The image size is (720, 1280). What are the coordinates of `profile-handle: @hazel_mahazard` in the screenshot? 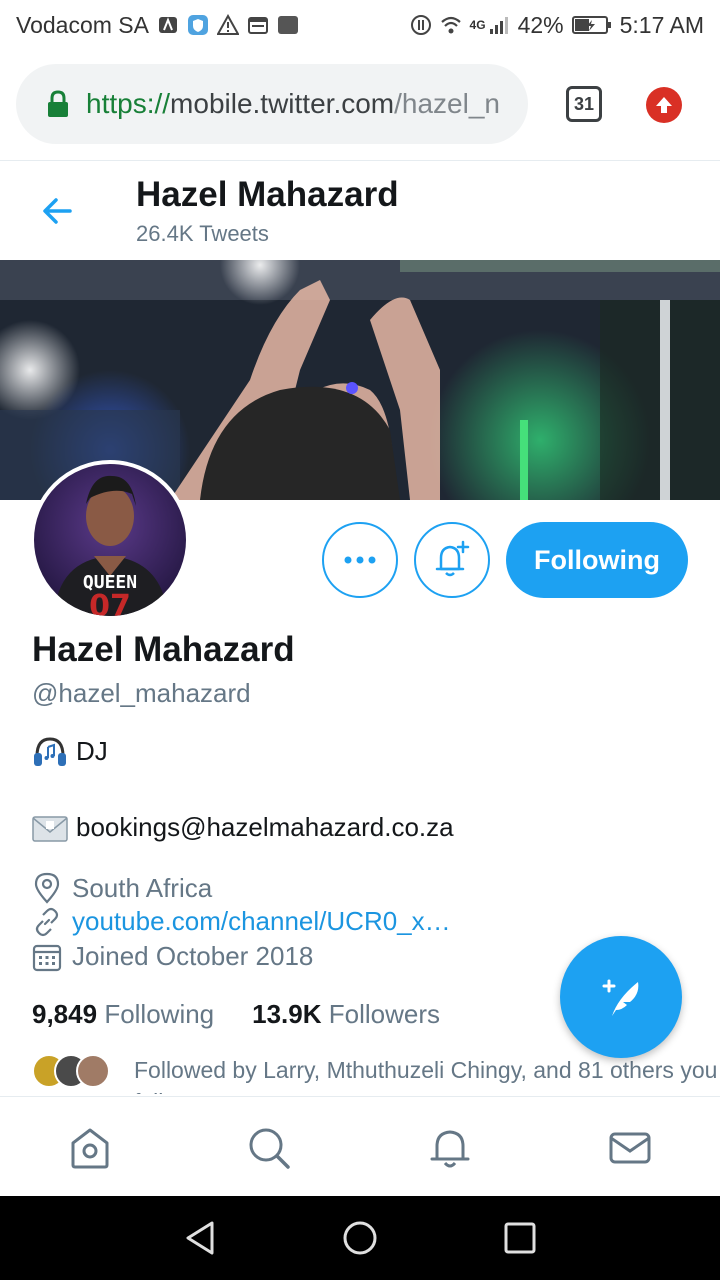 It's located at (141, 693).